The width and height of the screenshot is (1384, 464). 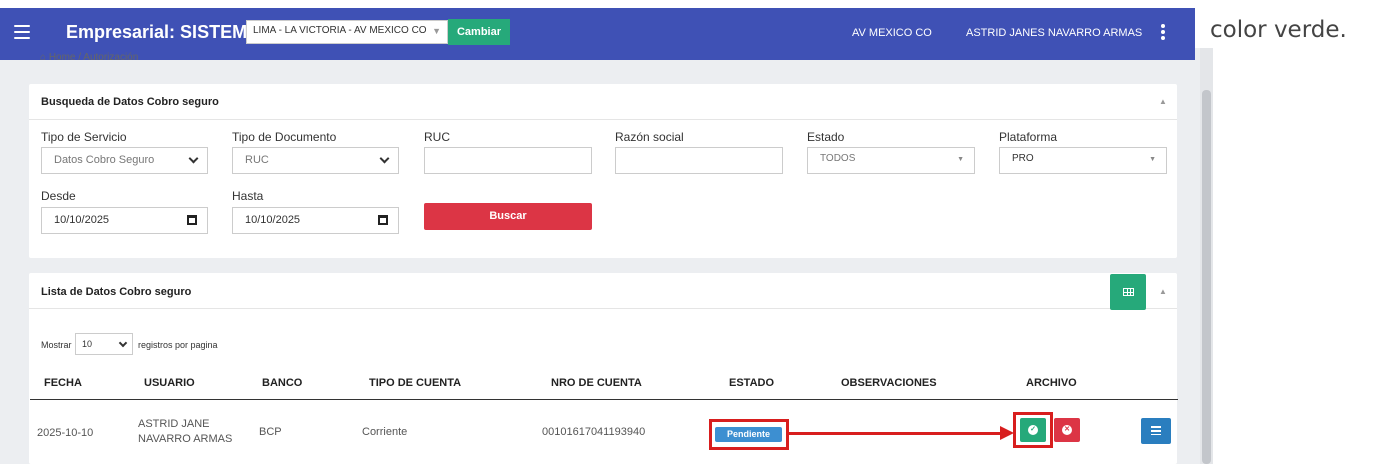 I want to click on tipo-servicio-value: Datos Cobro Seguro, so click(x=104, y=160).